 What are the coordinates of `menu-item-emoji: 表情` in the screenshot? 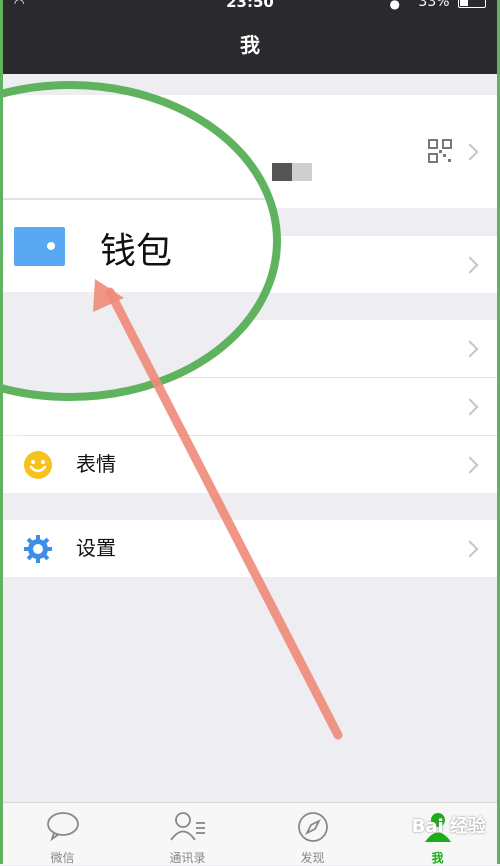 It's located at (250, 464).